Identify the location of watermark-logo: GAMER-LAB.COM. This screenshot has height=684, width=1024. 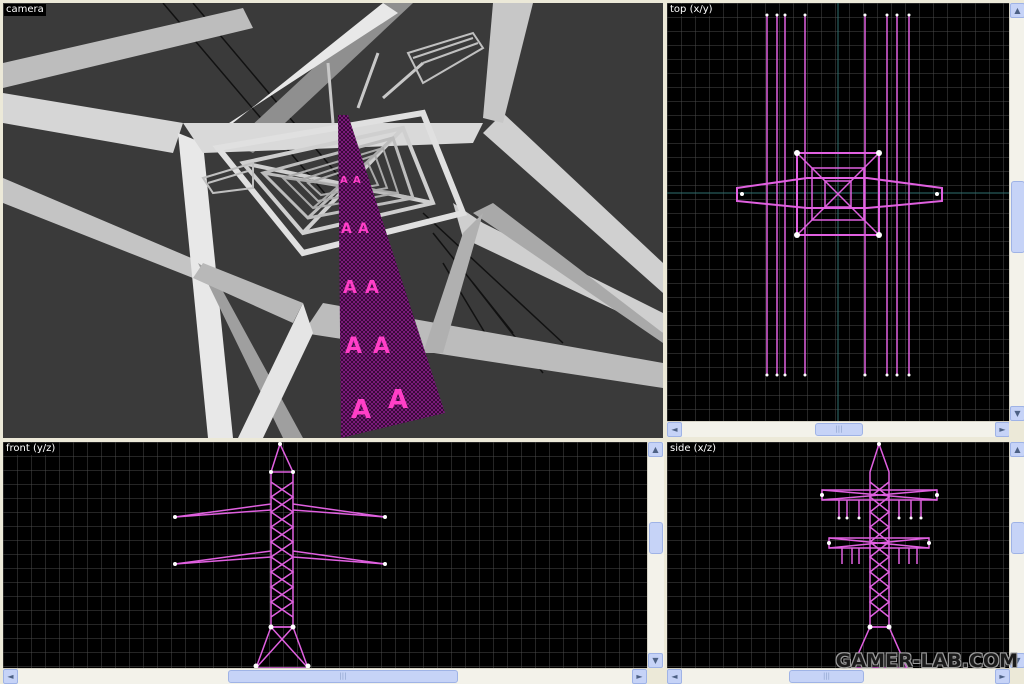
(926, 661).